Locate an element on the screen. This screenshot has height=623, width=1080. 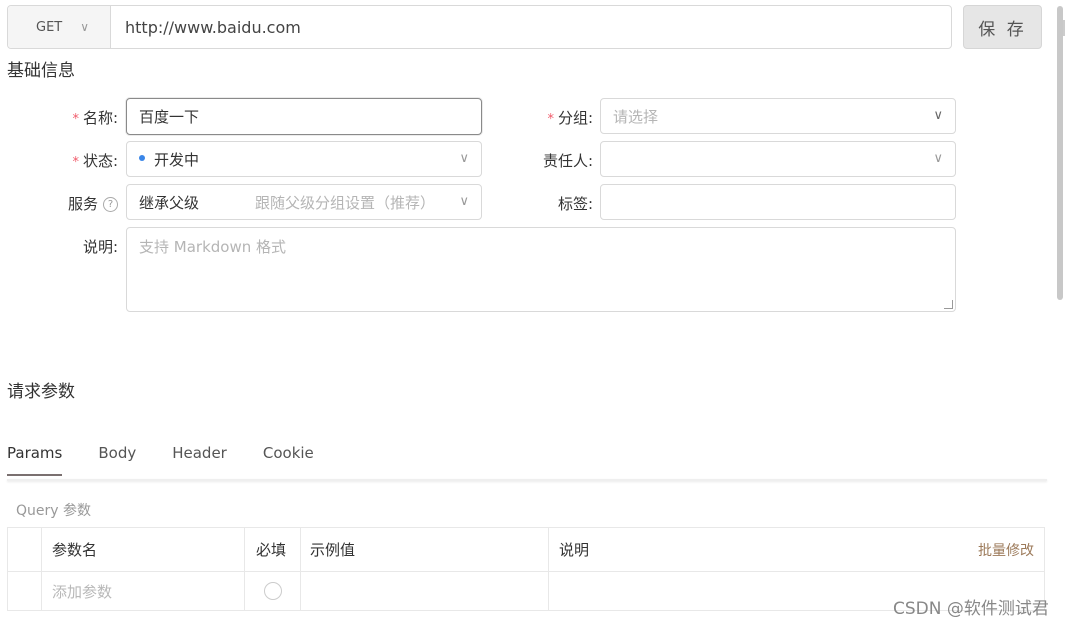
service-hint: 跟随父级分组设置（推荐） is located at coordinates (345, 202).